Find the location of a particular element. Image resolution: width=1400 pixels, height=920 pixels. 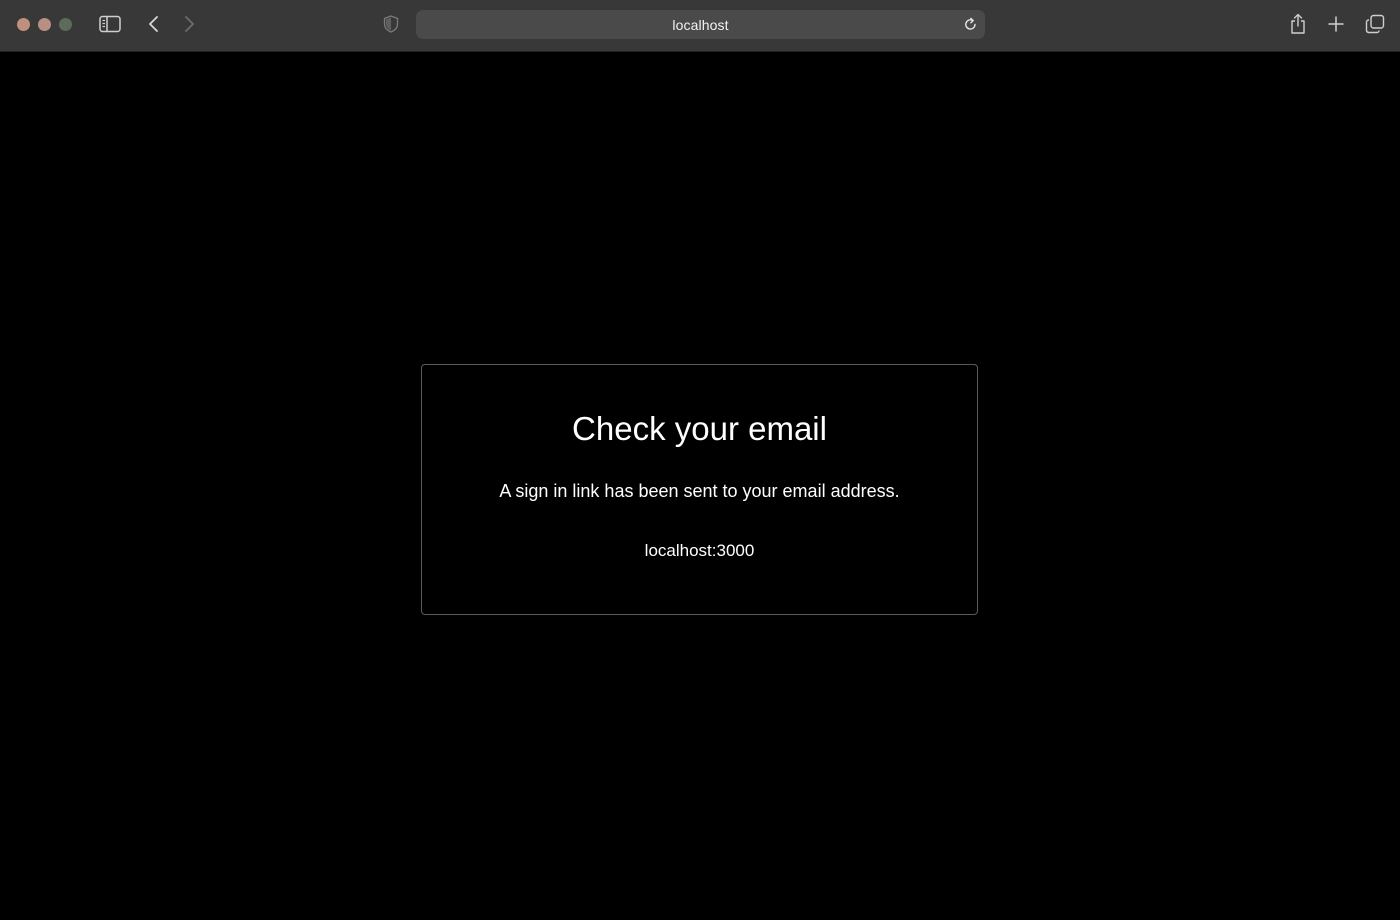

zoom-window-button is located at coordinates (65, 24).